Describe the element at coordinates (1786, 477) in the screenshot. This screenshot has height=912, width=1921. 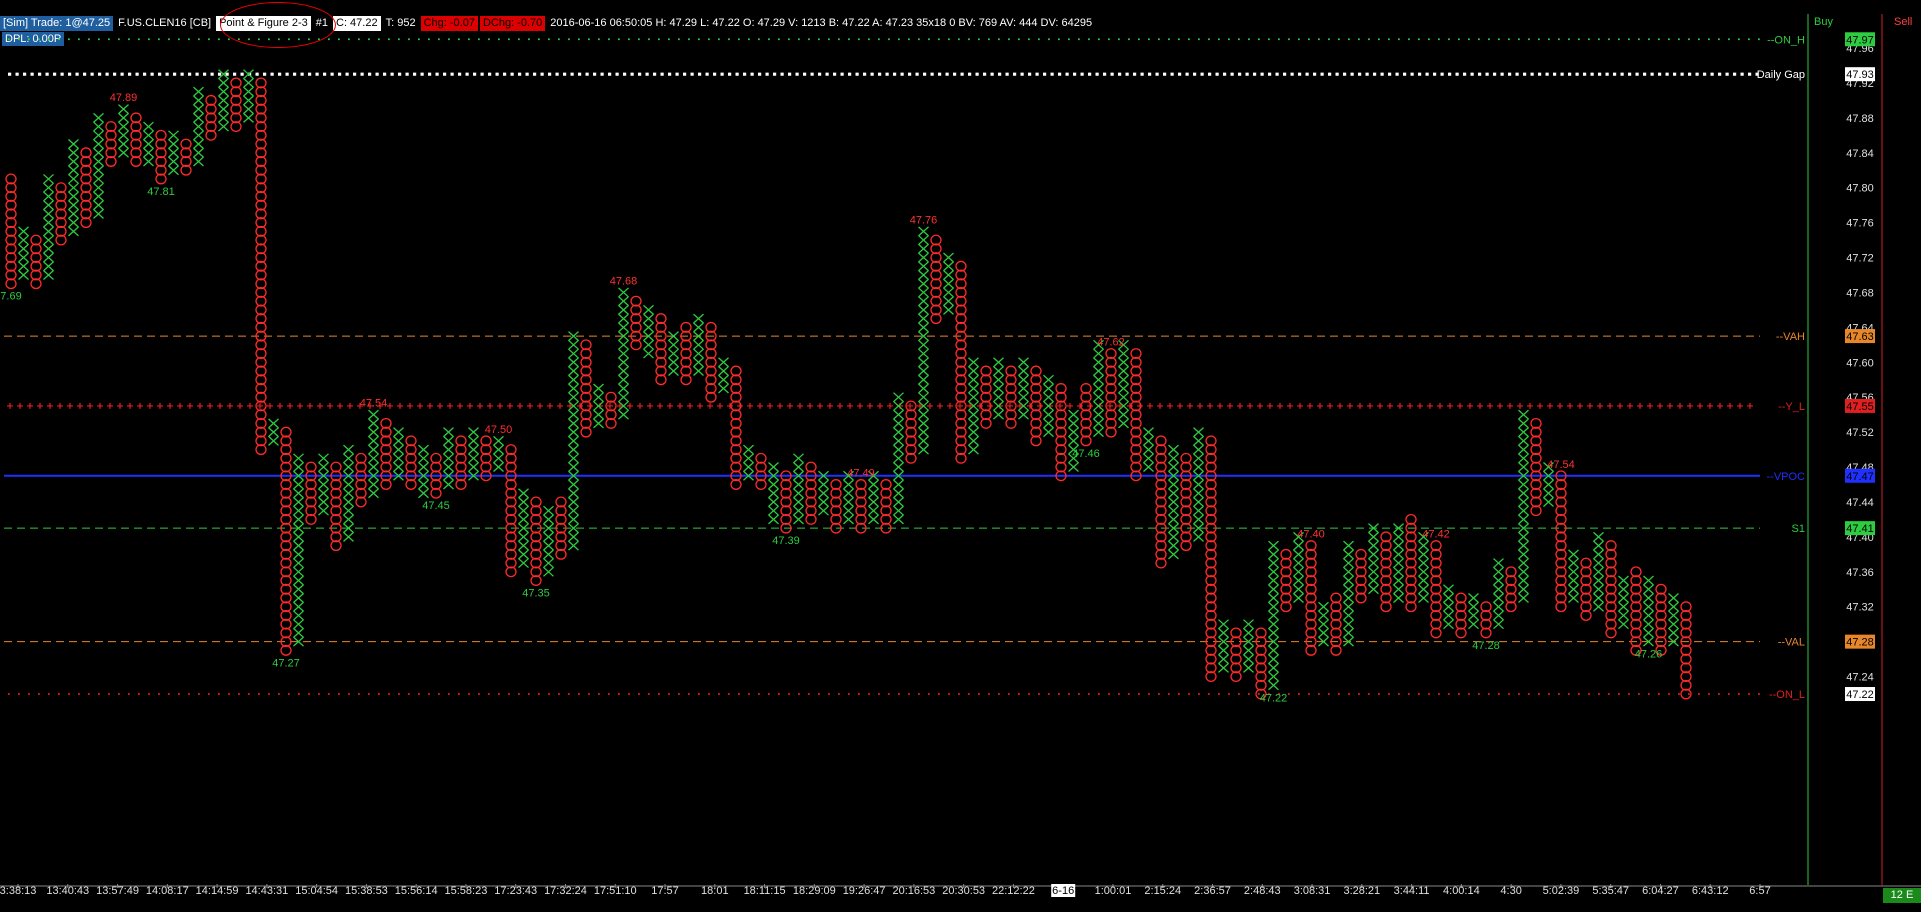
I see `level-vpoc-label: --VPOC` at that location.